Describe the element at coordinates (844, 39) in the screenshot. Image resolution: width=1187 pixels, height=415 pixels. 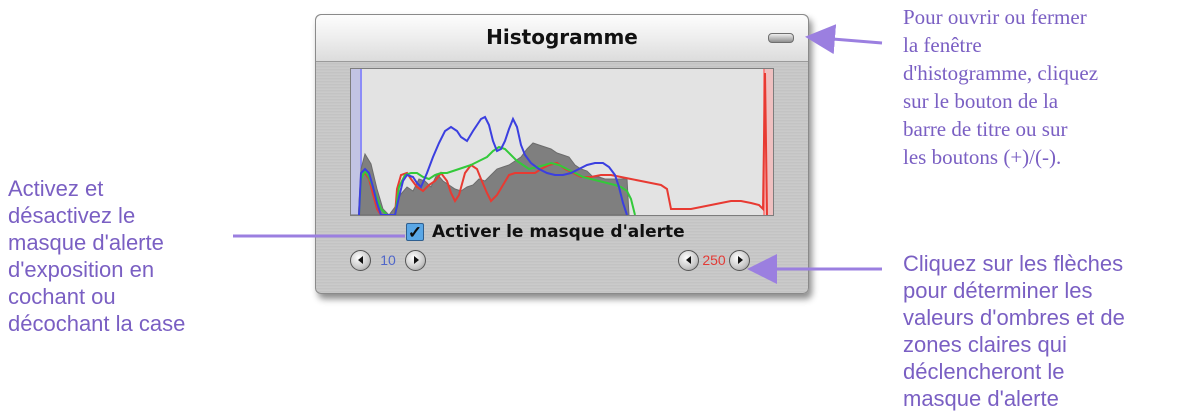
I see `connector-top-right` at that location.